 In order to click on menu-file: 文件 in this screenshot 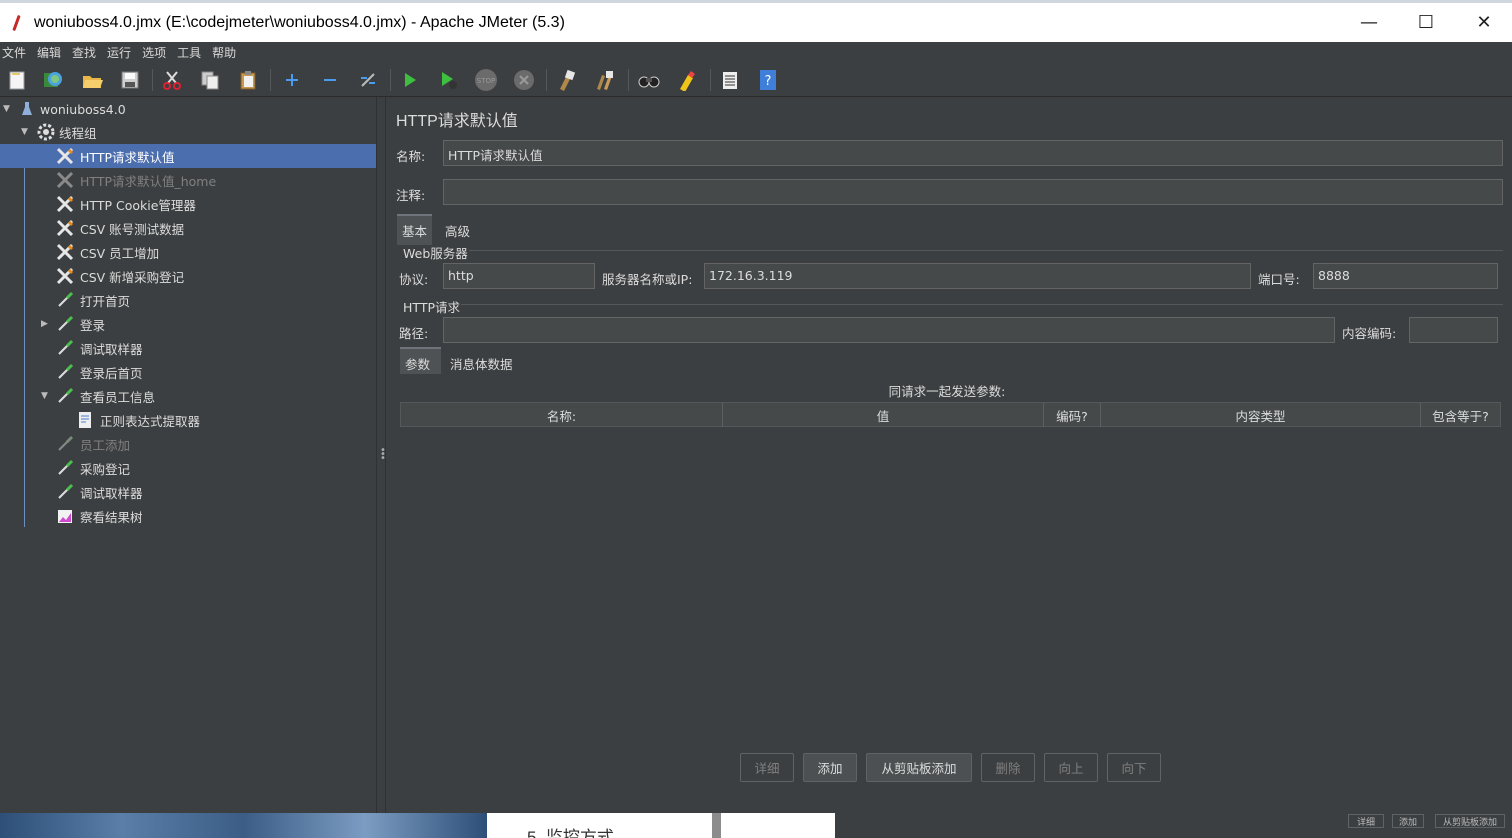, I will do `click(14, 52)`.